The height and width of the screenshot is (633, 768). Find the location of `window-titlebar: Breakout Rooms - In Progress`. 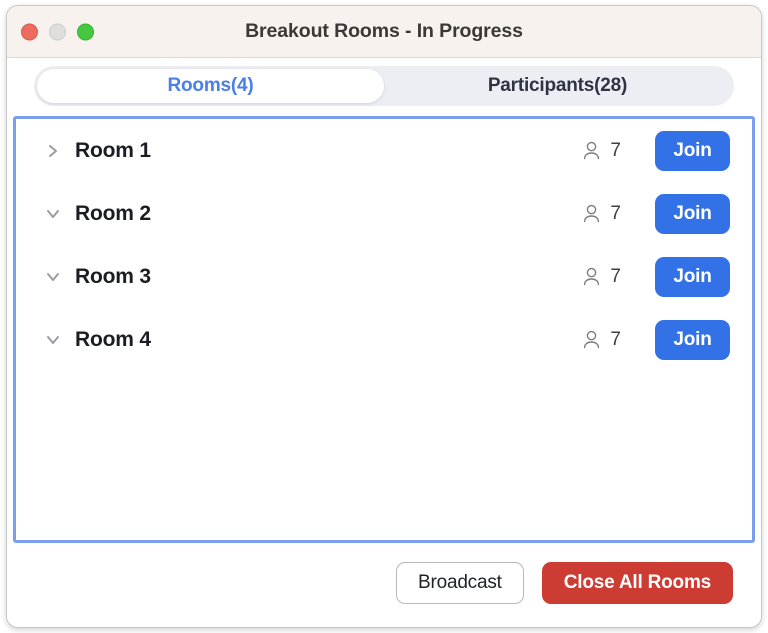

window-titlebar: Breakout Rooms - In Progress is located at coordinates (384, 32).